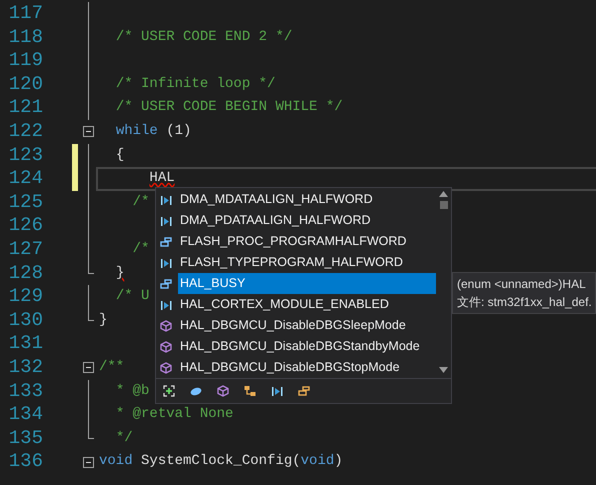 This screenshot has width=596, height=485. What do you see at coordinates (137, 131) in the screenshot?
I see `keyword: while` at bounding box center [137, 131].